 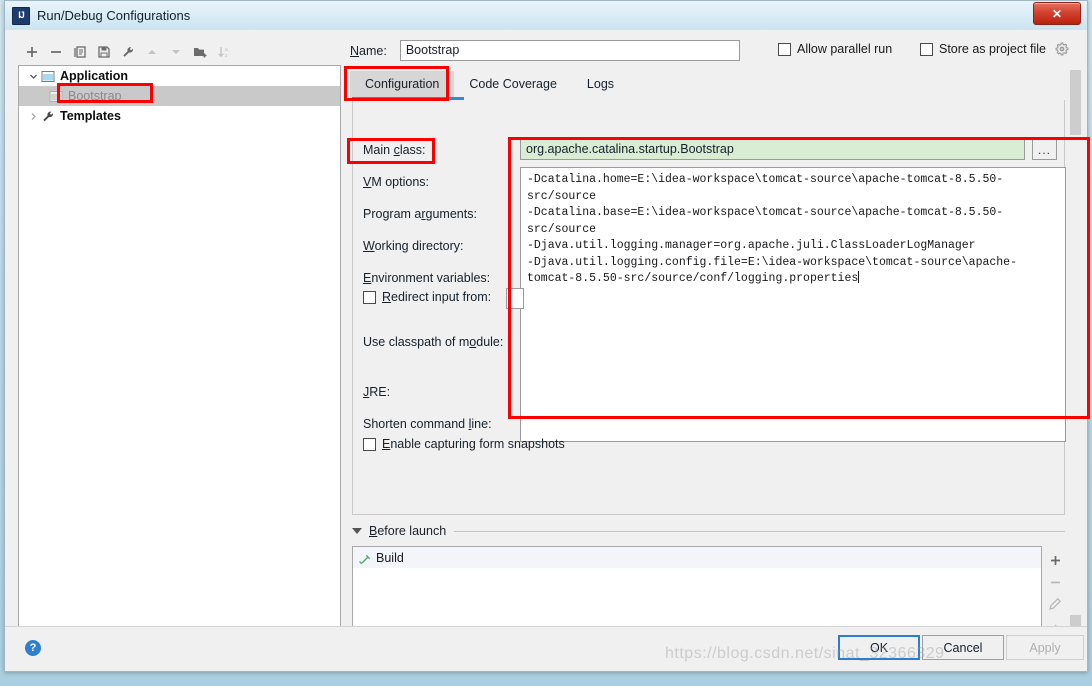 What do you see at coordinates (128, 52) in the screenshot?
I see `edit-templates-button` at bounding box center [128, 52].